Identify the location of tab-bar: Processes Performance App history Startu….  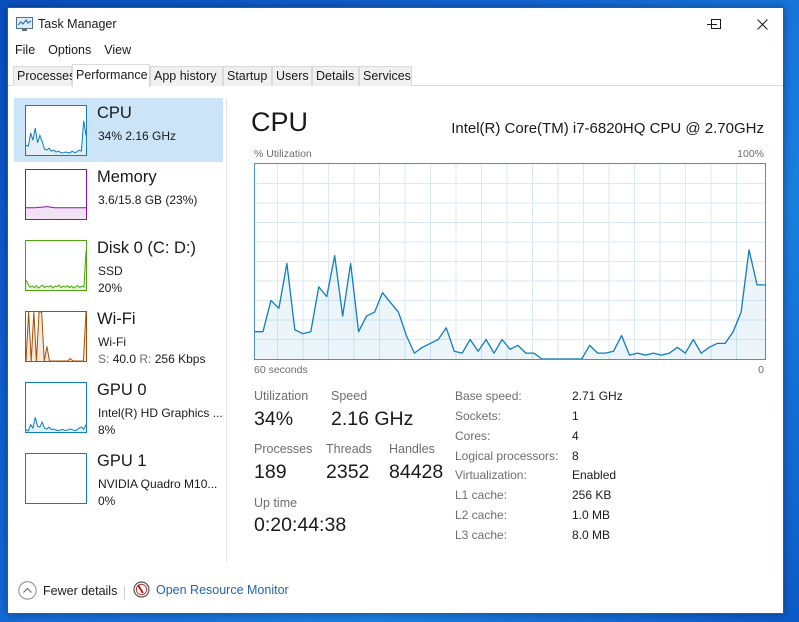
(395, 75).